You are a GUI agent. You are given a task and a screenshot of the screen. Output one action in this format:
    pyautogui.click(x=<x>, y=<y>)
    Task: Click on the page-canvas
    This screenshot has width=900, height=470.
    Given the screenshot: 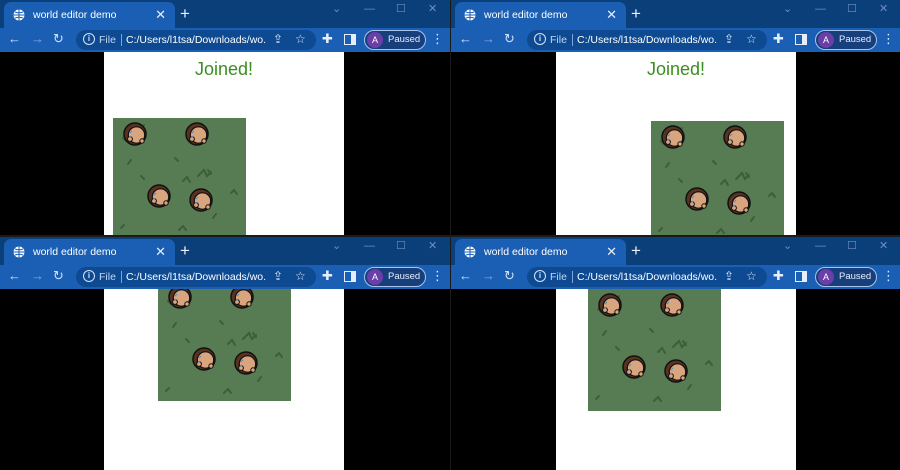 What is the action you would take?
    pyautogui.click(x=676, y=379)
    